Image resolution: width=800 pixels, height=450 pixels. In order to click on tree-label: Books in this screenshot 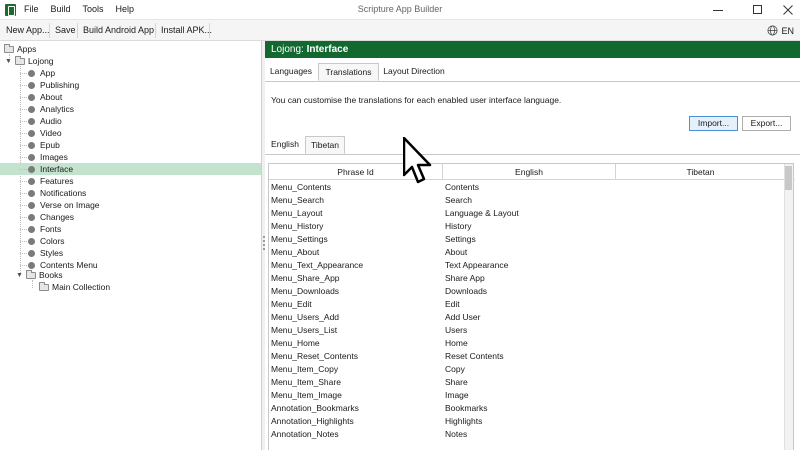, I will do `click(51, 275)`.